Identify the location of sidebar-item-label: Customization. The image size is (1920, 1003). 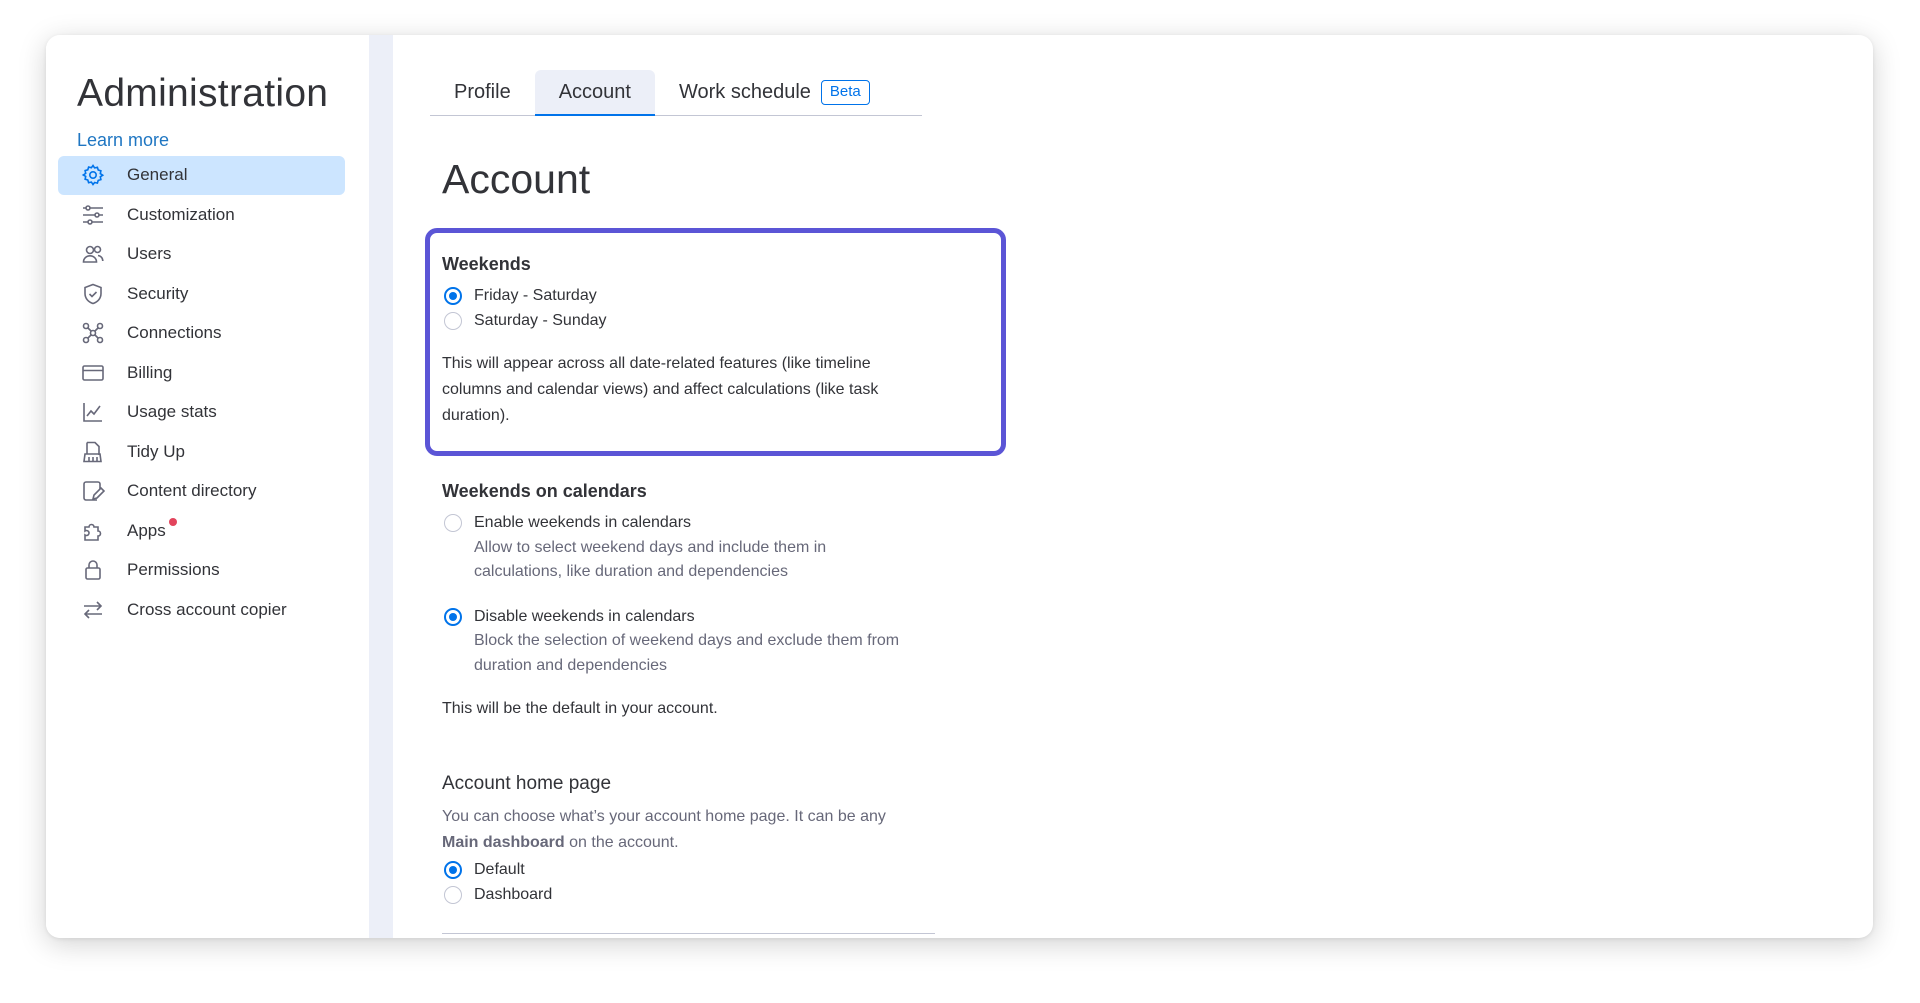
(181, 214).